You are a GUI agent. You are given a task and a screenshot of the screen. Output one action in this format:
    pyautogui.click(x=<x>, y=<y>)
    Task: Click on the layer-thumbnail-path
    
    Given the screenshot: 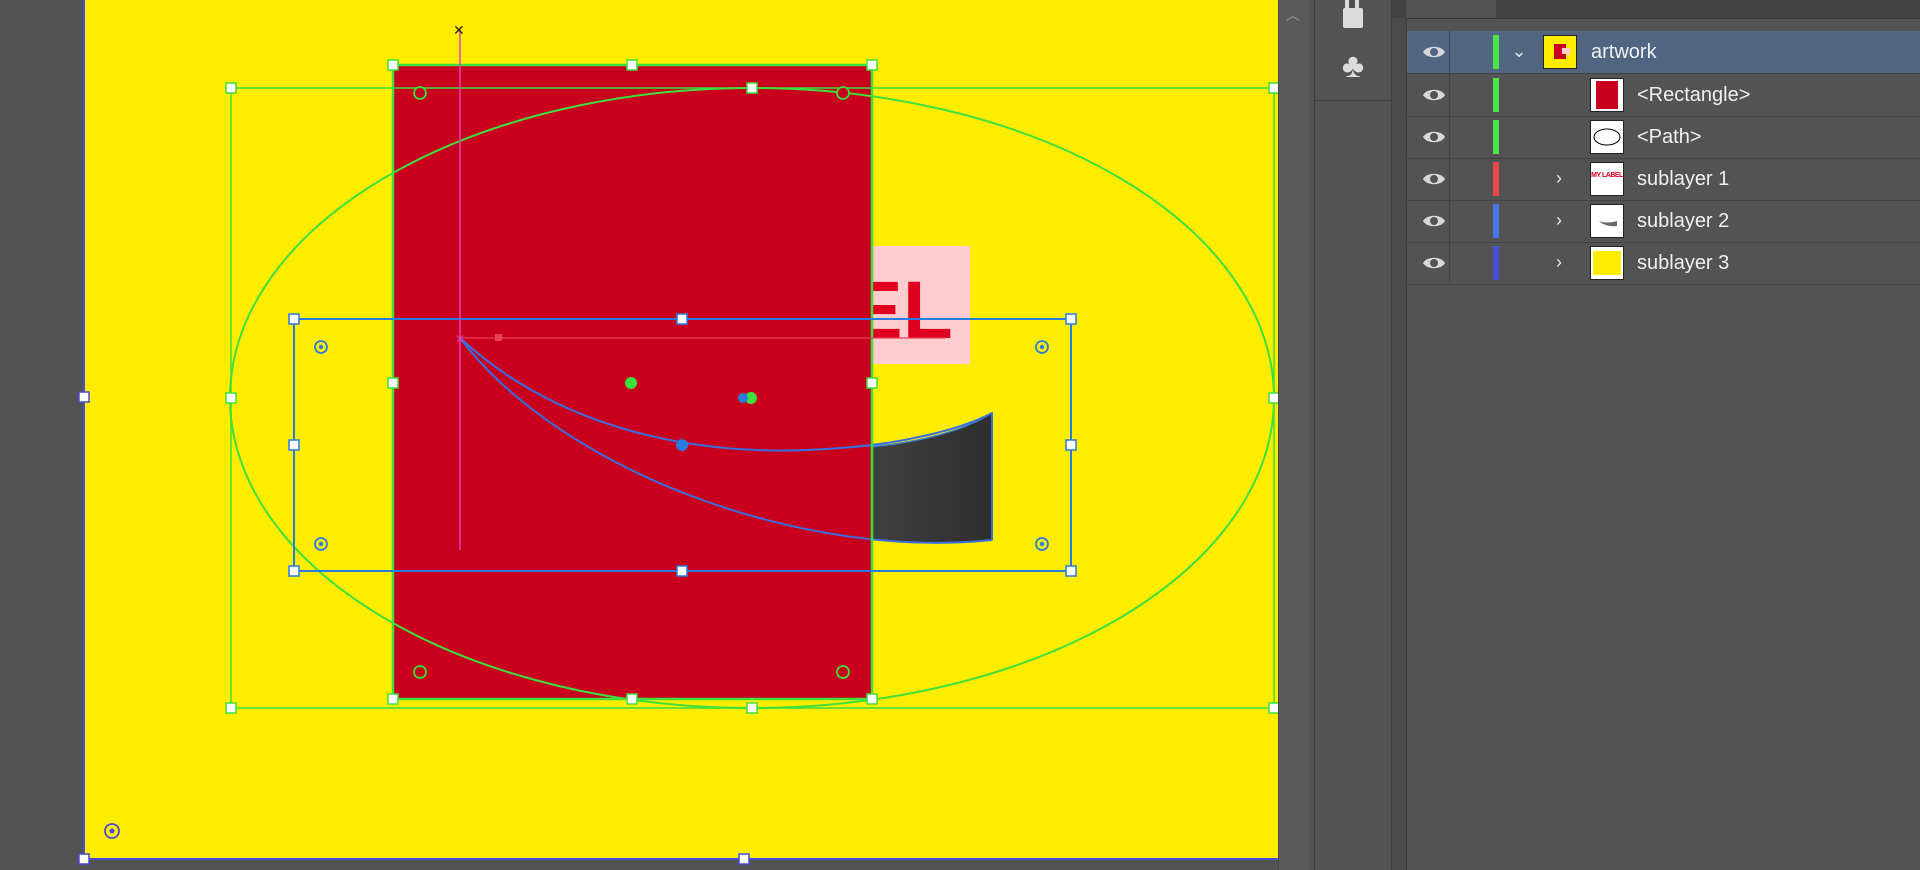 What is the action you would take?
    pyautogui.click(x=1607, y=137)
    